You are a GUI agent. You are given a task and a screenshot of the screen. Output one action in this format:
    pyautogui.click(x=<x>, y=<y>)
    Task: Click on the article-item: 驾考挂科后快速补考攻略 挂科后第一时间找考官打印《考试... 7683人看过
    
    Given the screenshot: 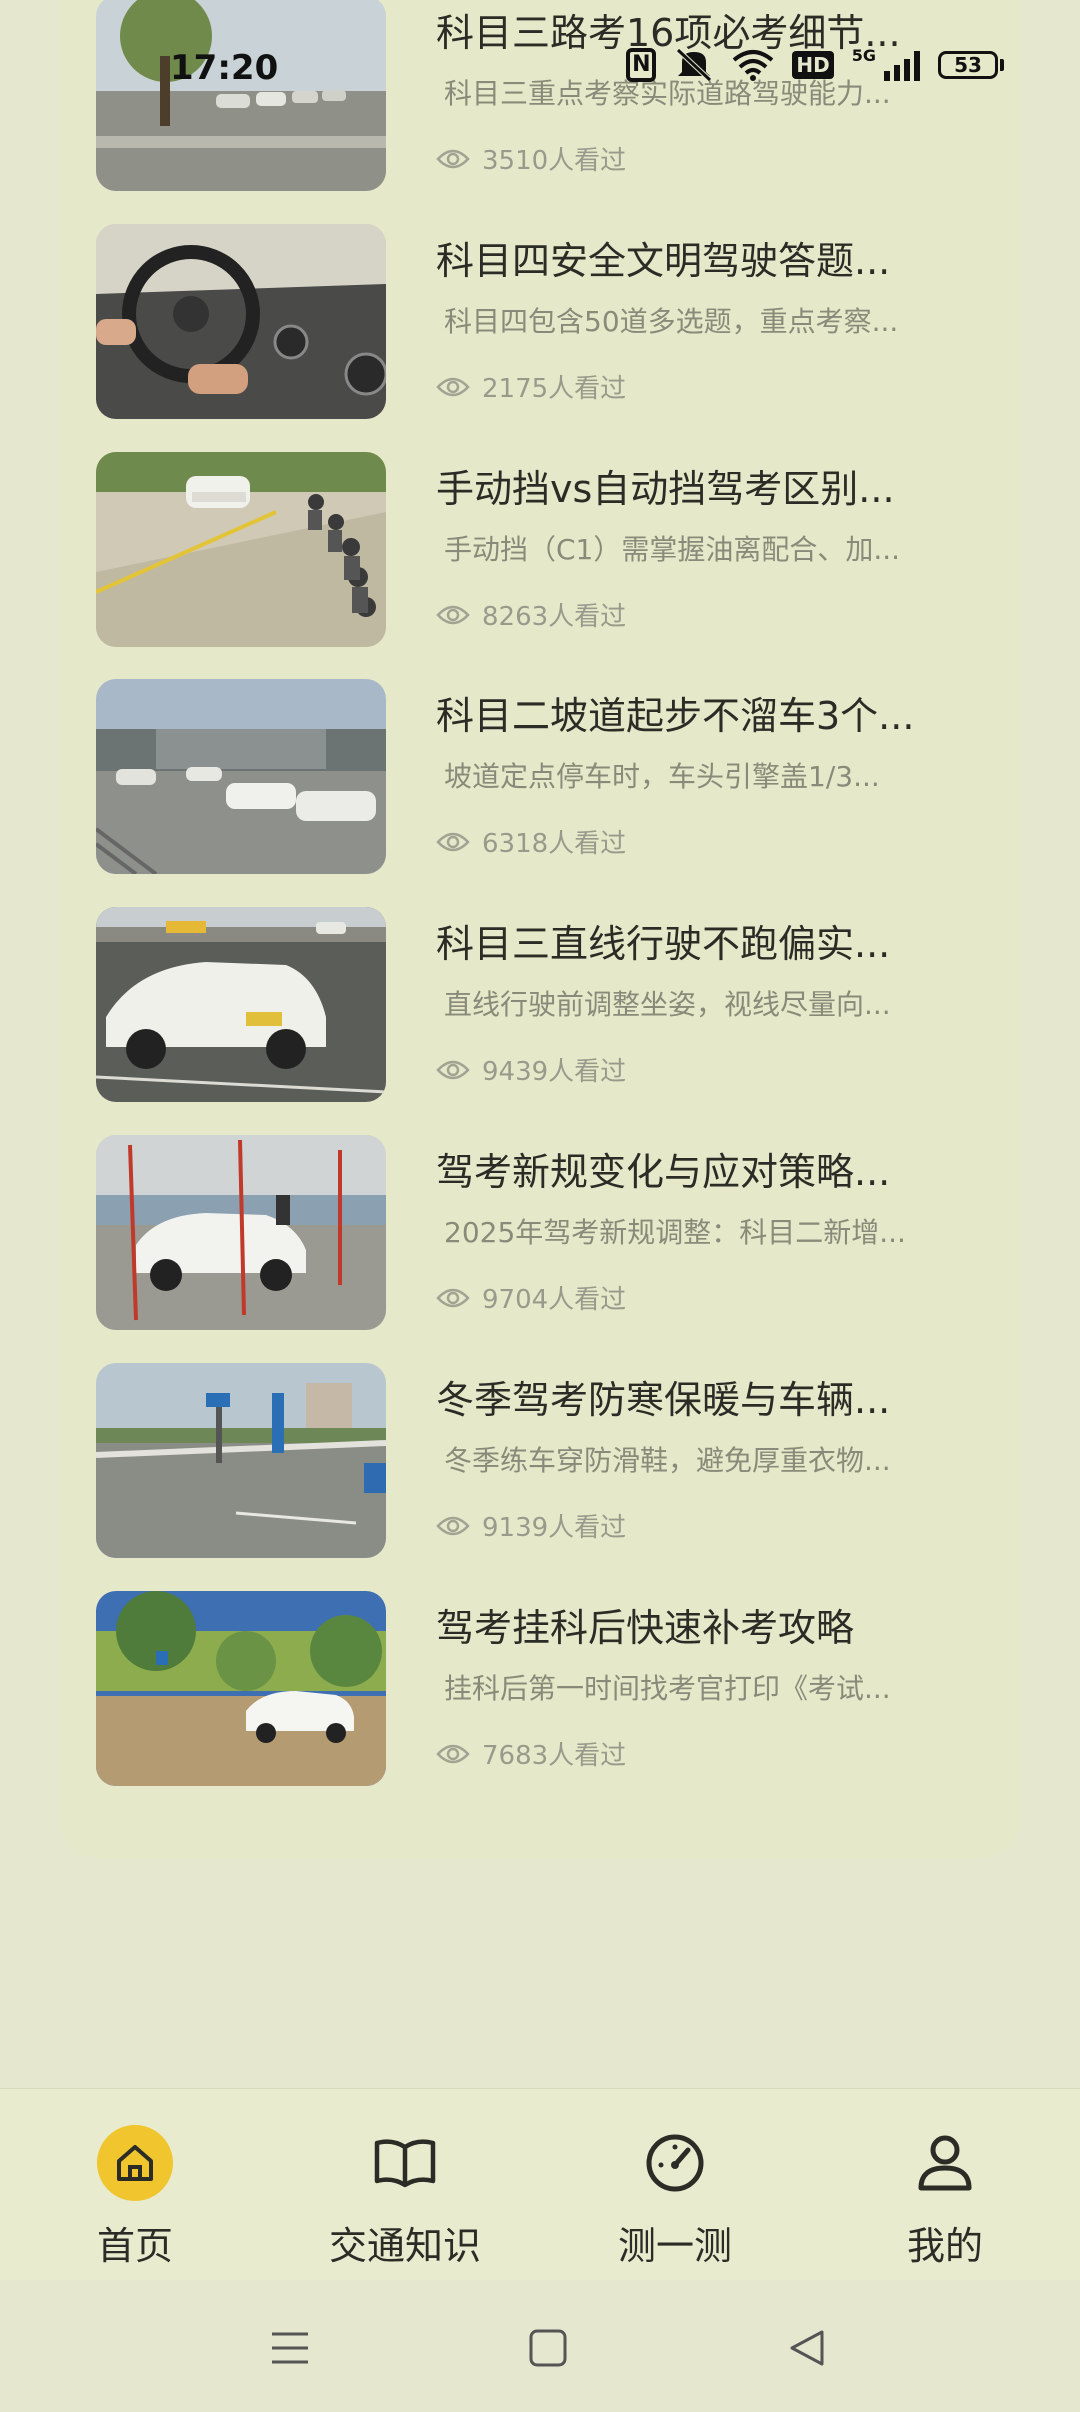 What is the action you would take?
    pyautogui.click(x=540, y=1688)
    